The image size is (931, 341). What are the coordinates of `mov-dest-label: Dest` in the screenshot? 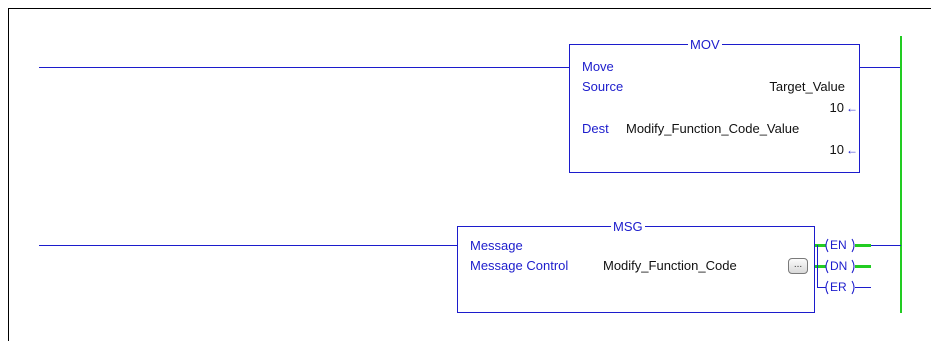 It's located at (595, 128).